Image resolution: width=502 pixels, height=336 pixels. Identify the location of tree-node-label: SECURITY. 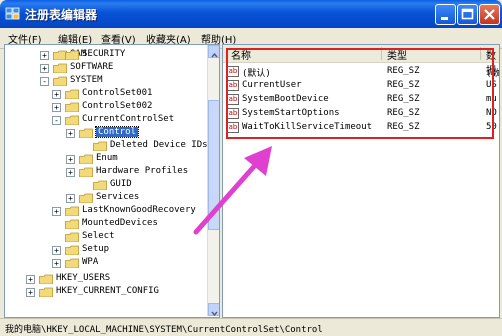
(103, 54).